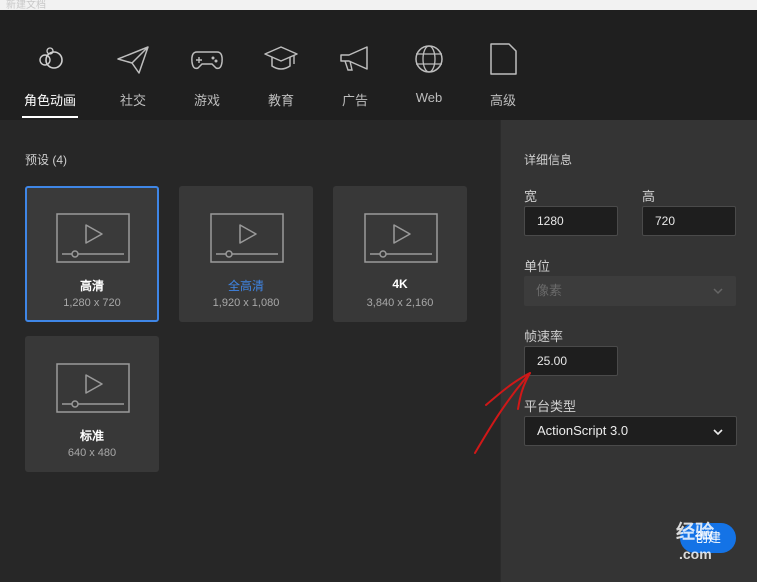  Describe the element at coordinates (281, 81) in the screenshot. I see `tab-education: 教育` at that location.